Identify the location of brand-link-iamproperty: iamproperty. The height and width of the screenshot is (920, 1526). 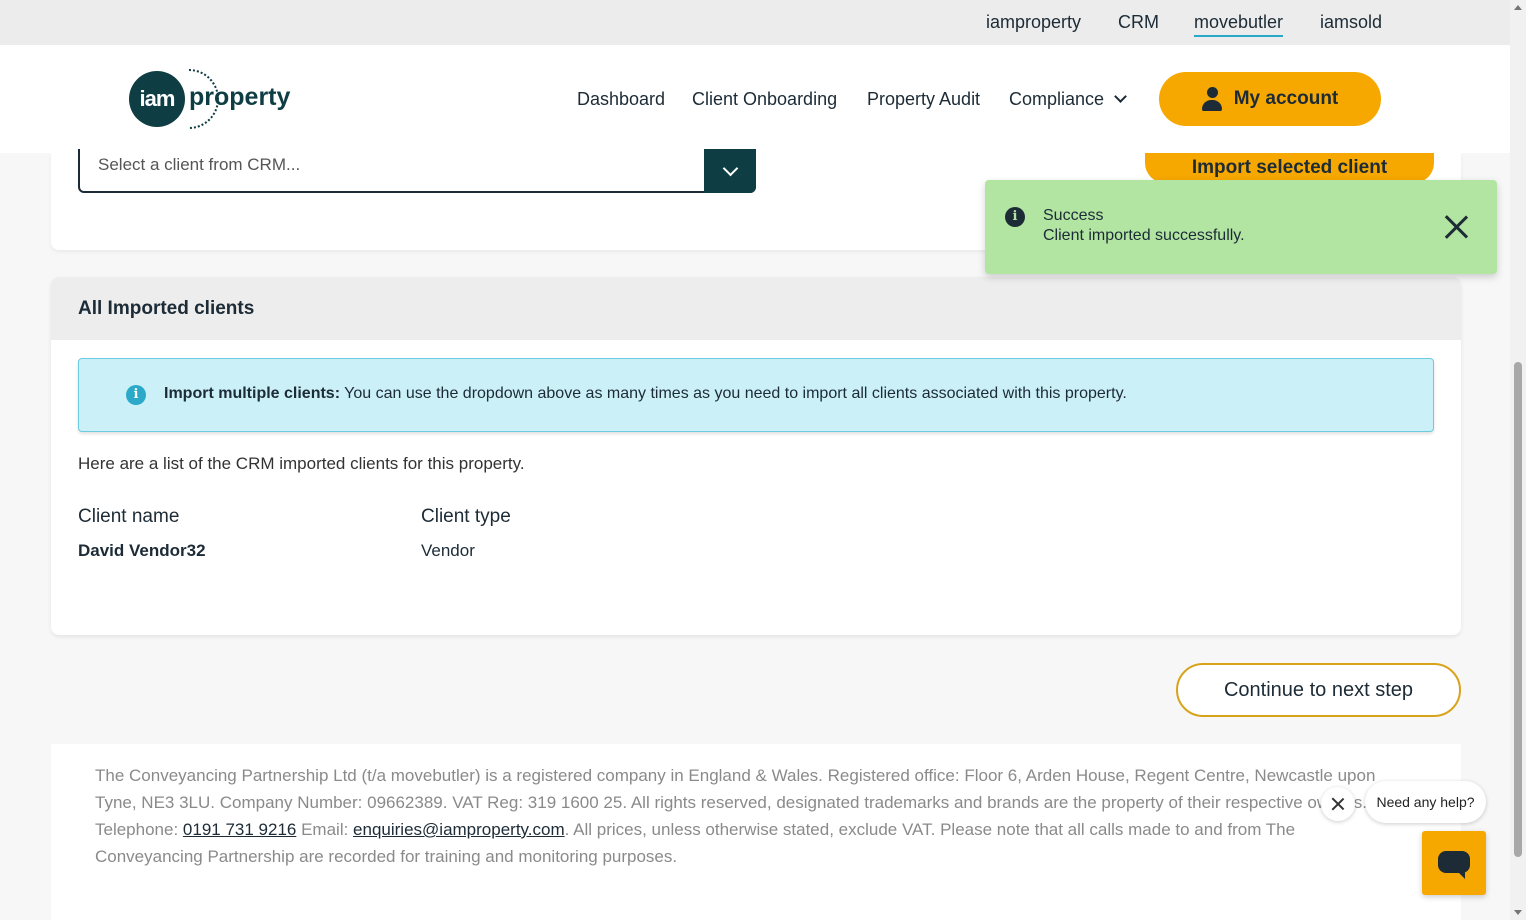
(1033, 22).